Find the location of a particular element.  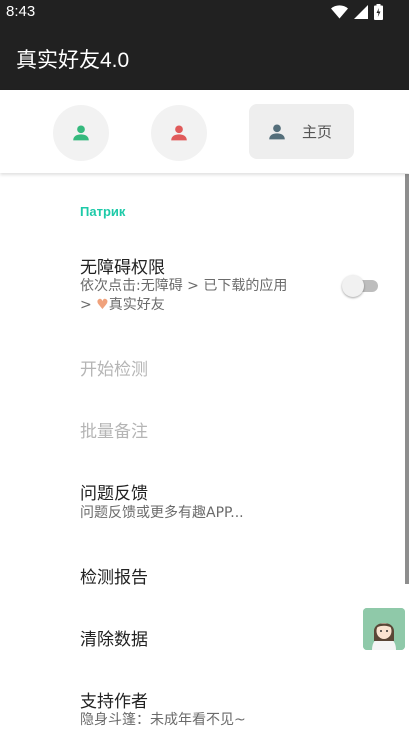

person-red-icon is located at coordinates (179, 133).